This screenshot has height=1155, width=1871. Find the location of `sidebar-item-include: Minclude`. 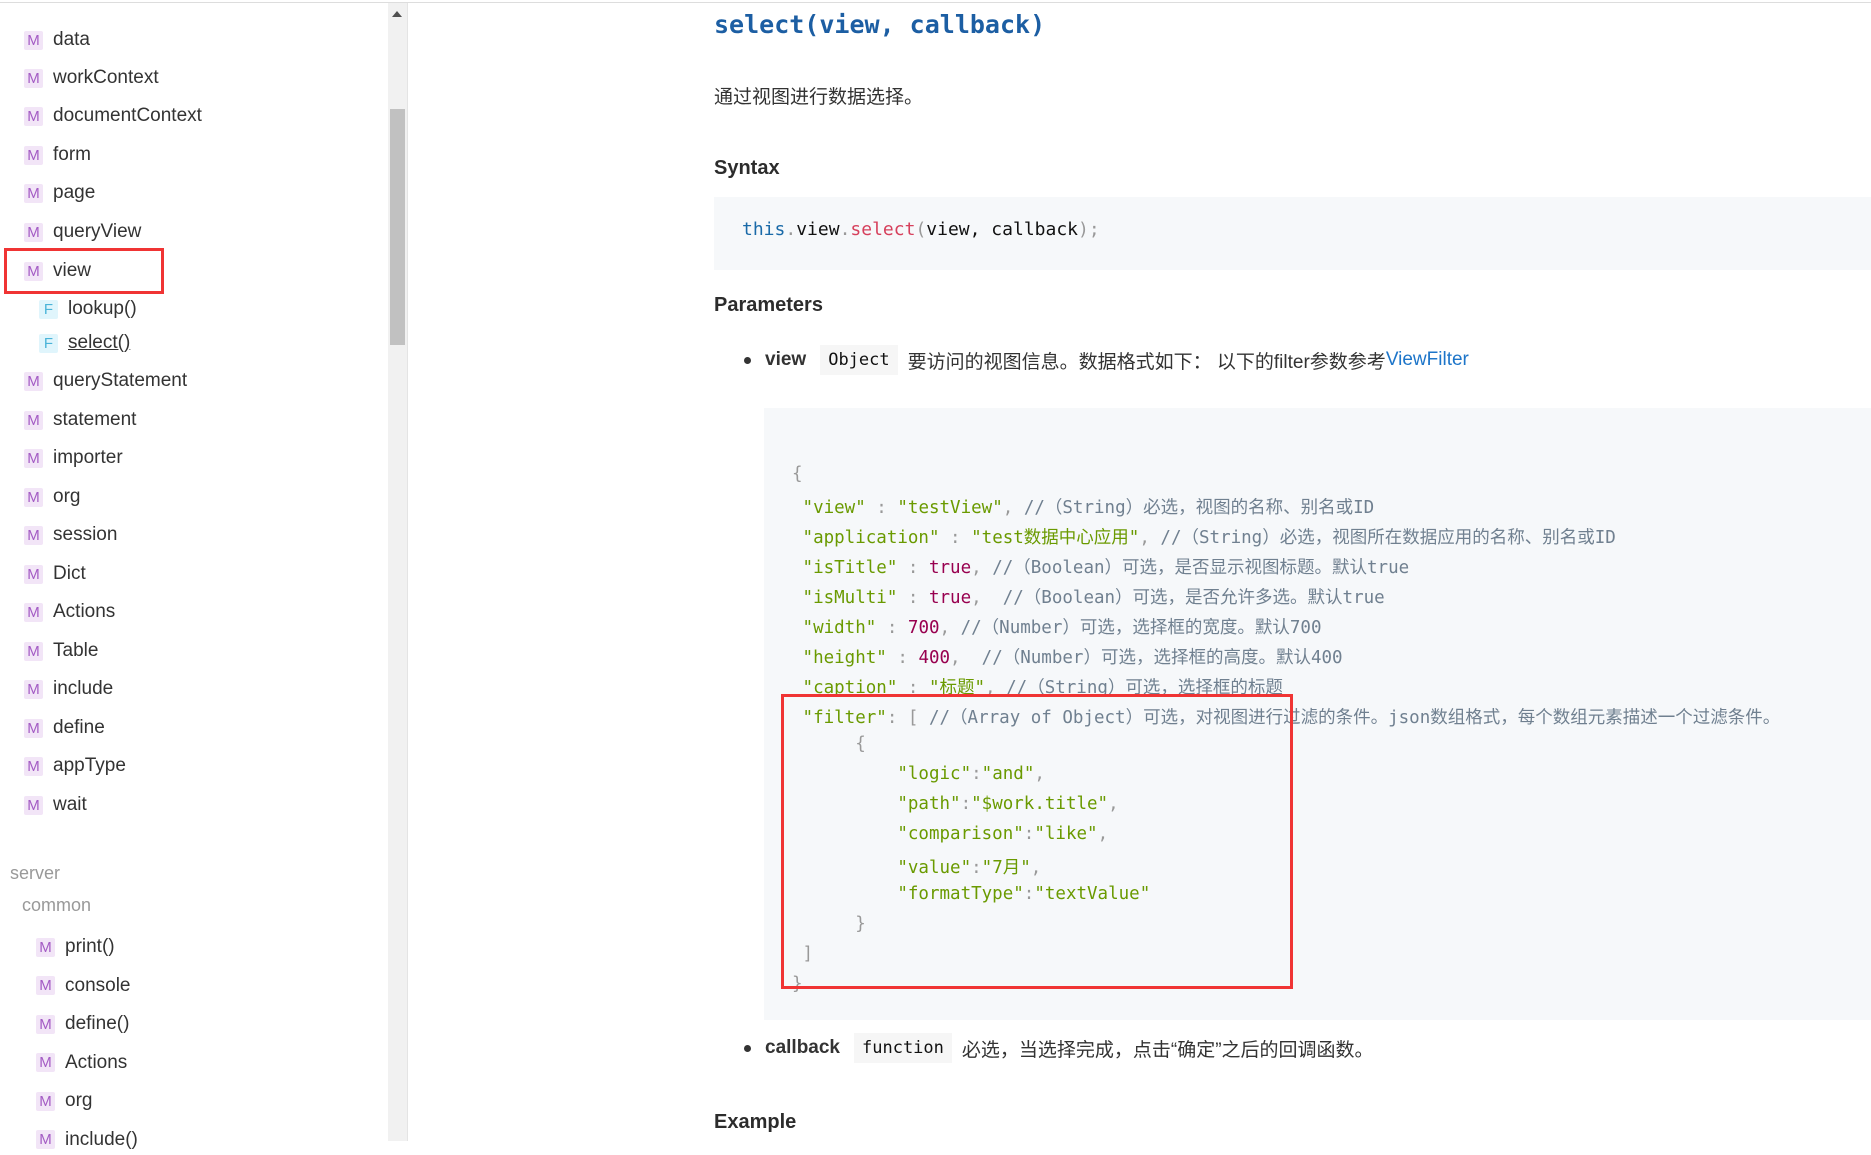

sidebar-item-include: Minclude is located at coordinates (68, 689).